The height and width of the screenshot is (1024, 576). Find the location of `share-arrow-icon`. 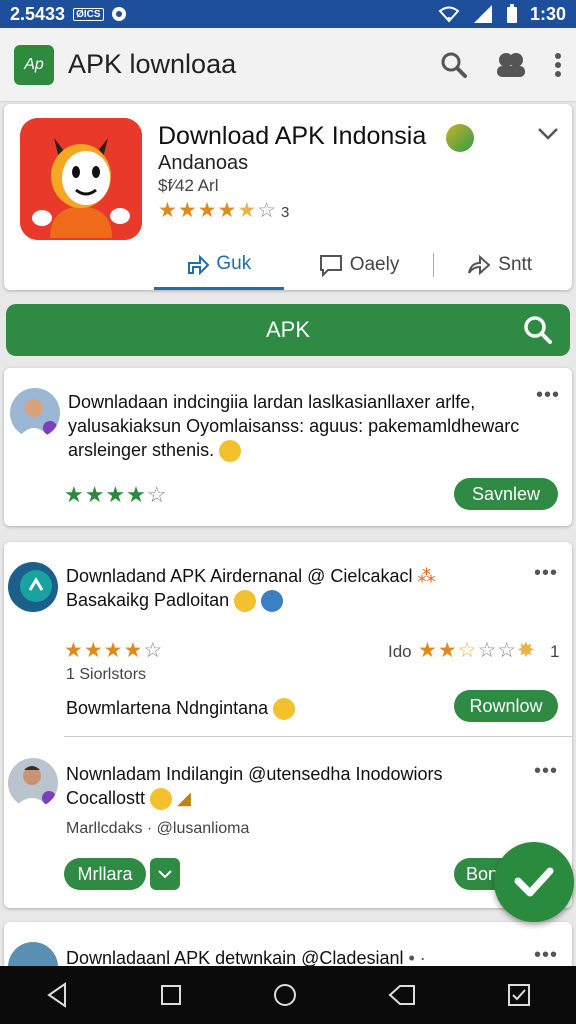

share-arrow-icon is located at coordinates (199, 264).